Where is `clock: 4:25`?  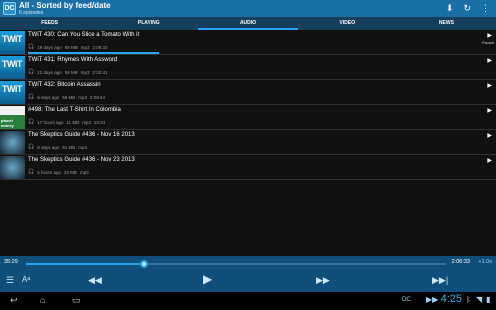 clock: 4:25 is located at coordinates (451, 299).